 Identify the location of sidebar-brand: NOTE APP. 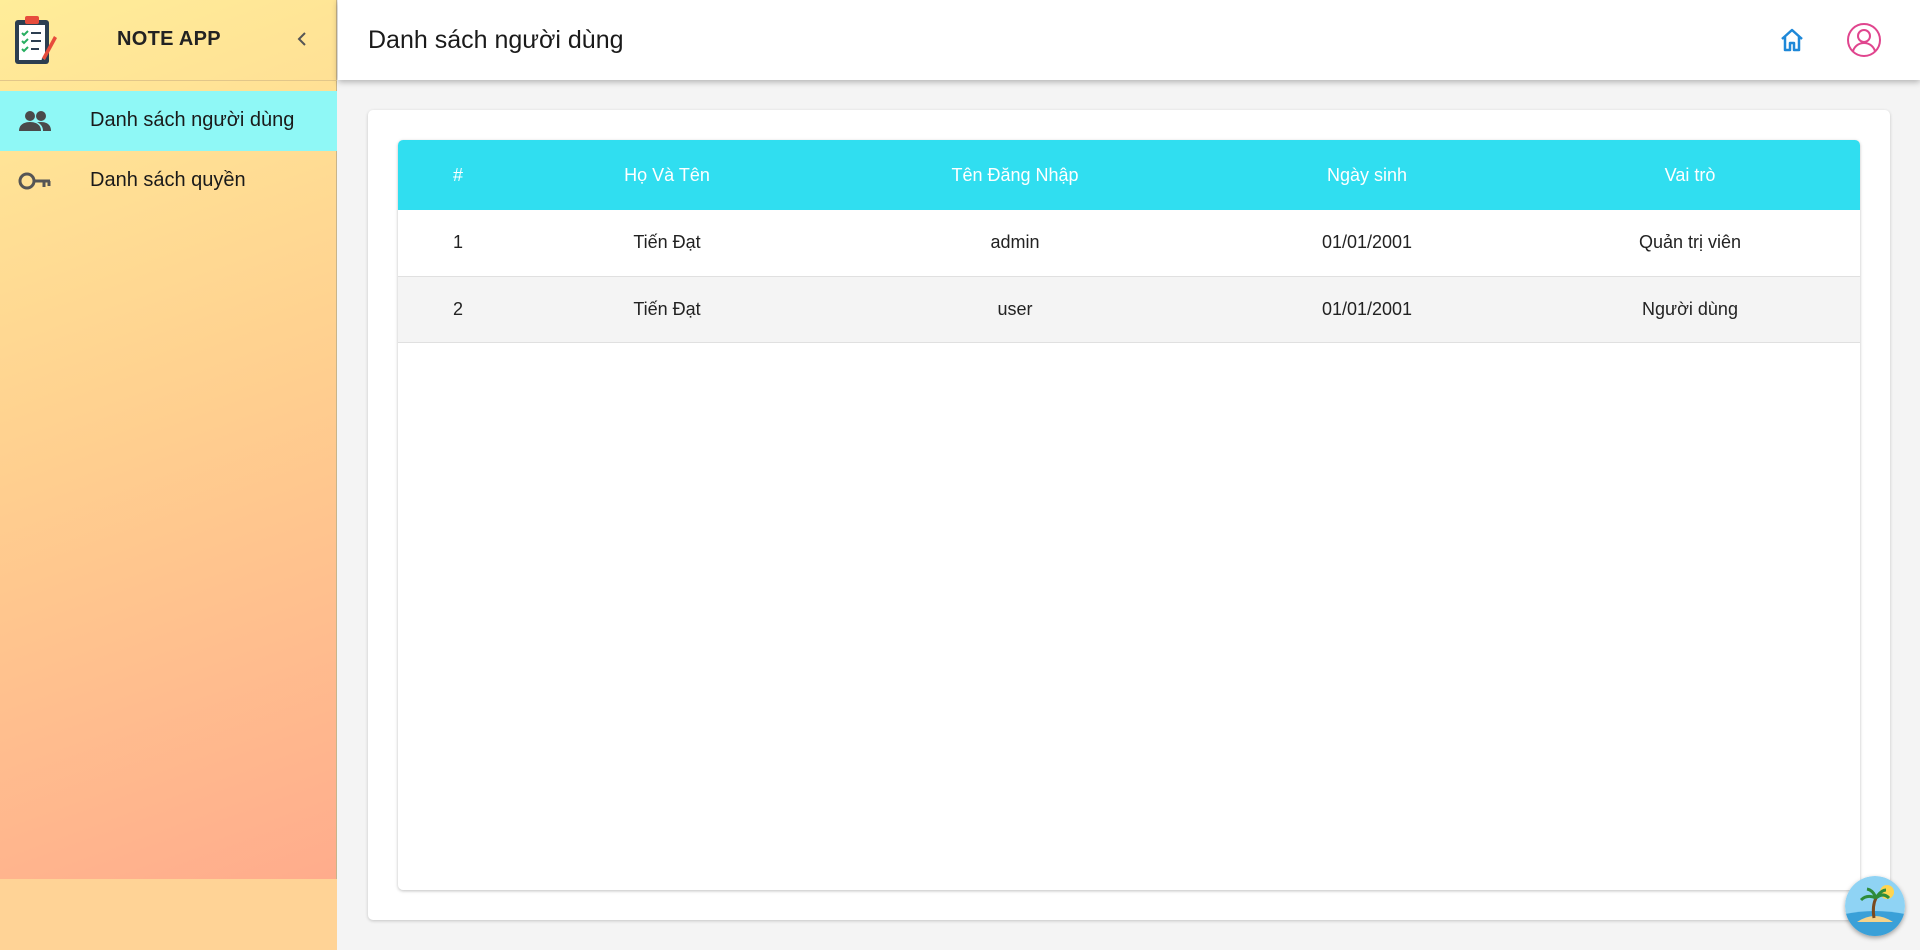
(168, 40).